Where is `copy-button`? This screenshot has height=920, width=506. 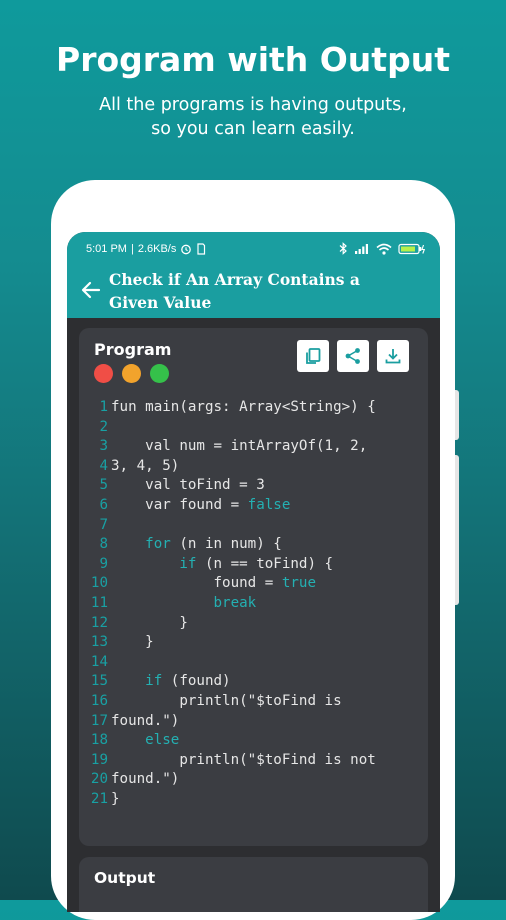
copy-button is located at coordinates (313, 356).